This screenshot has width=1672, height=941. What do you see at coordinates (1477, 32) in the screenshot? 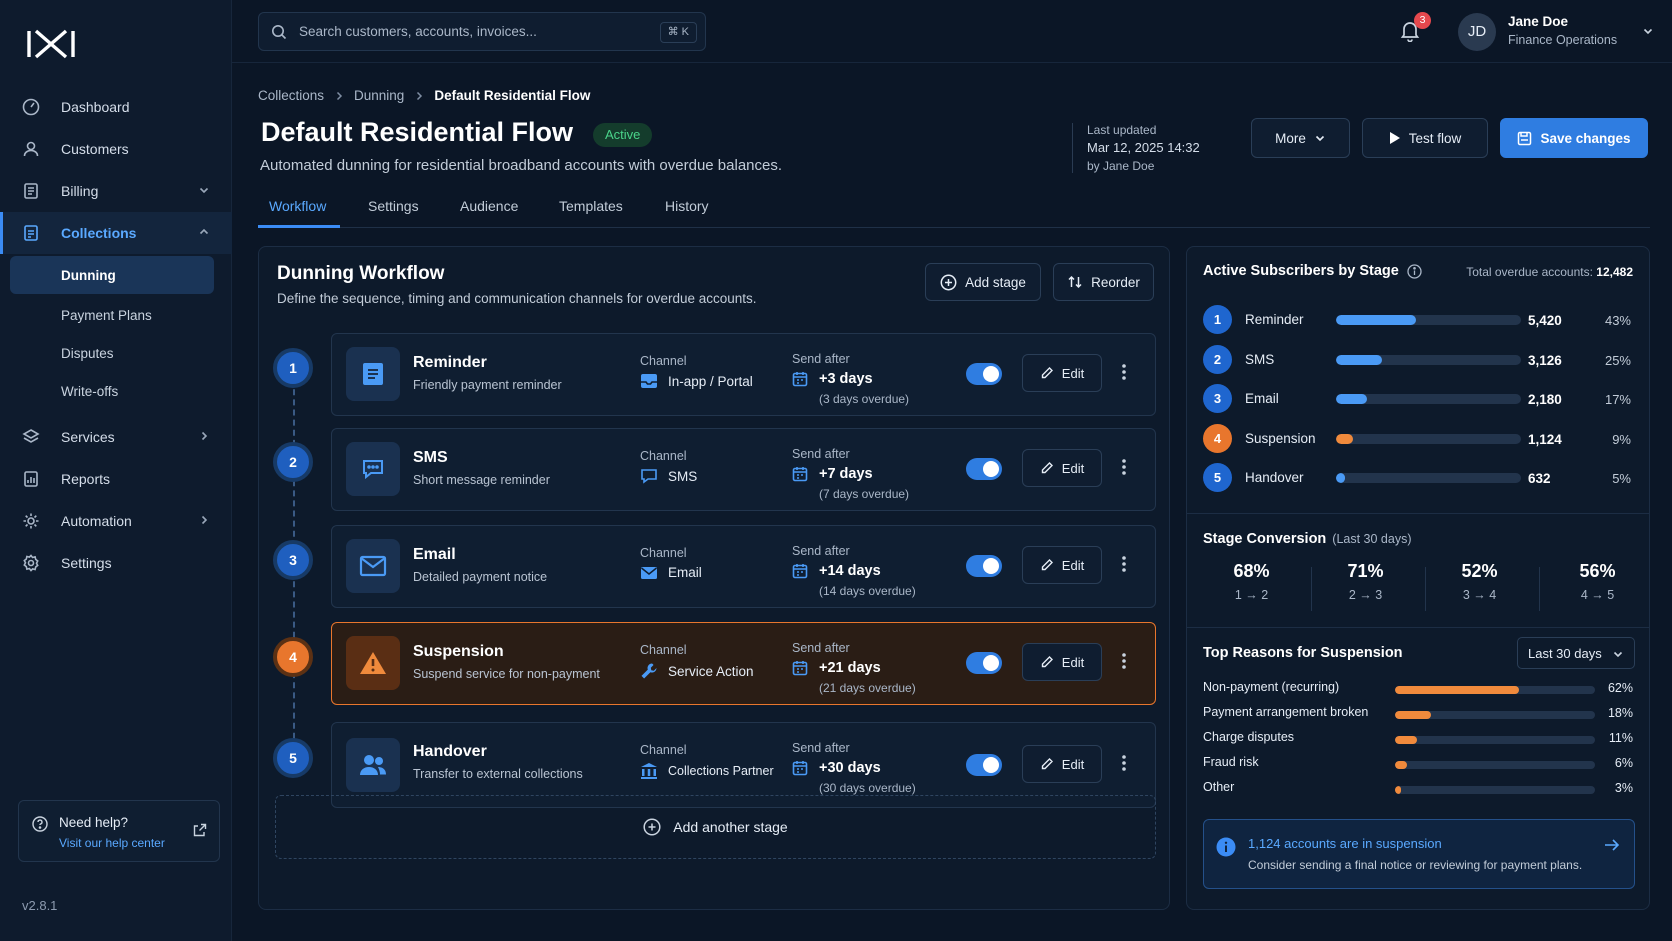
I see `user-avatar: JD` at bounding box center [1477, 32].